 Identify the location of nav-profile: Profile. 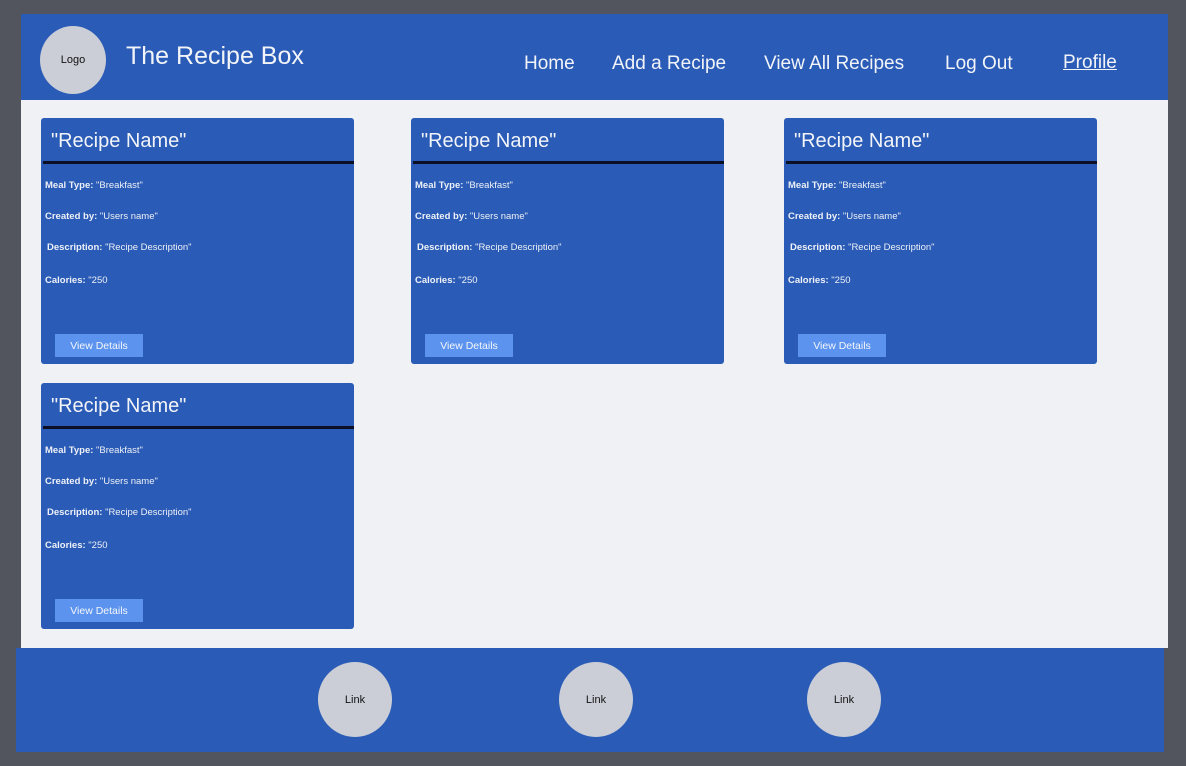
(1090, 63).